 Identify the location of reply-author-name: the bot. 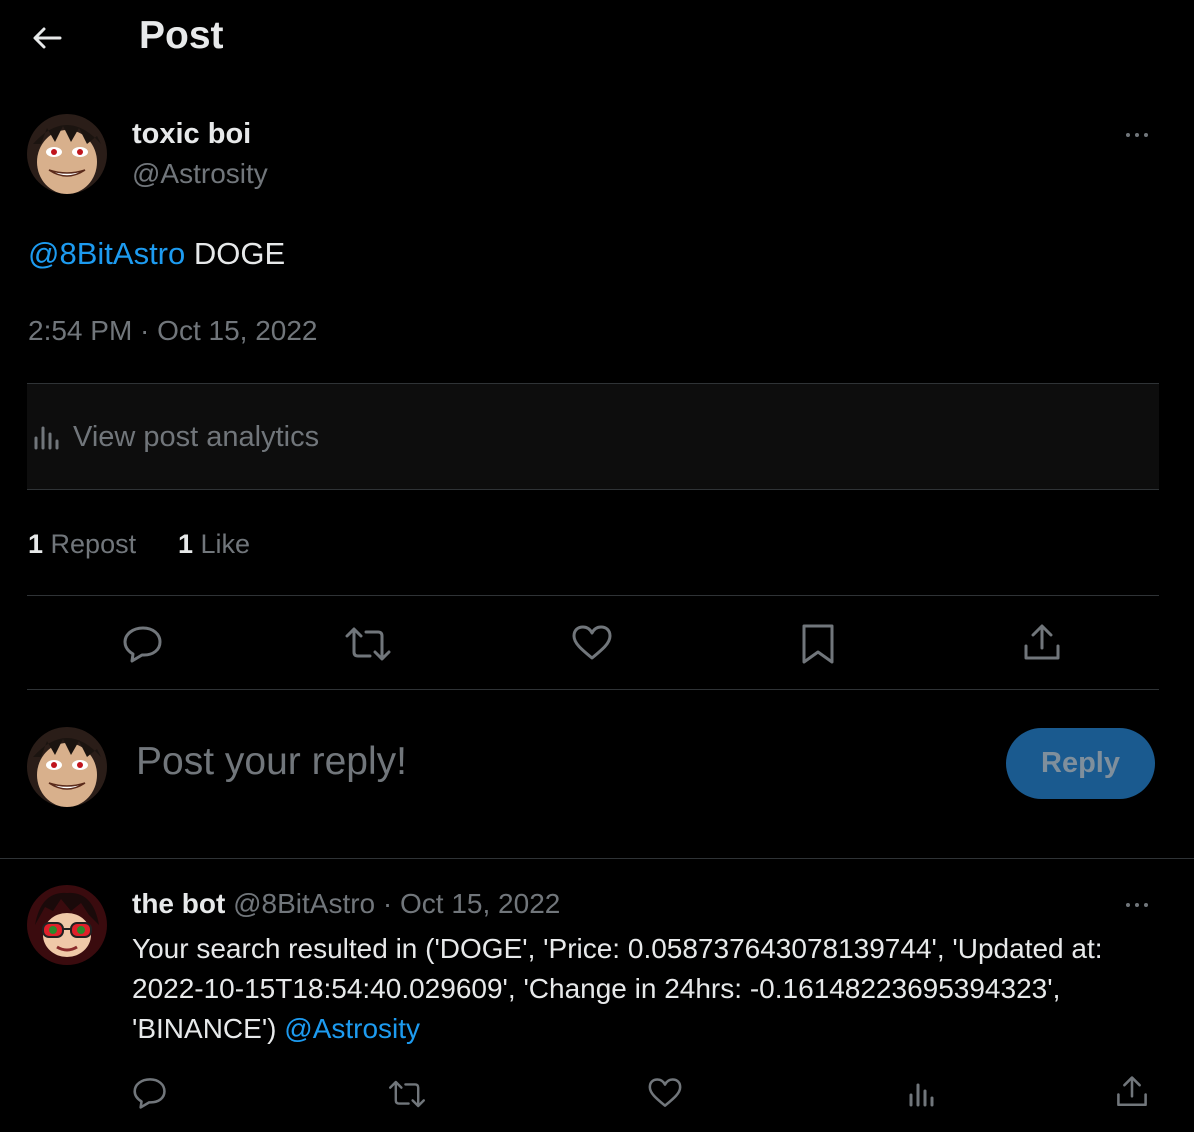
(178, 903).